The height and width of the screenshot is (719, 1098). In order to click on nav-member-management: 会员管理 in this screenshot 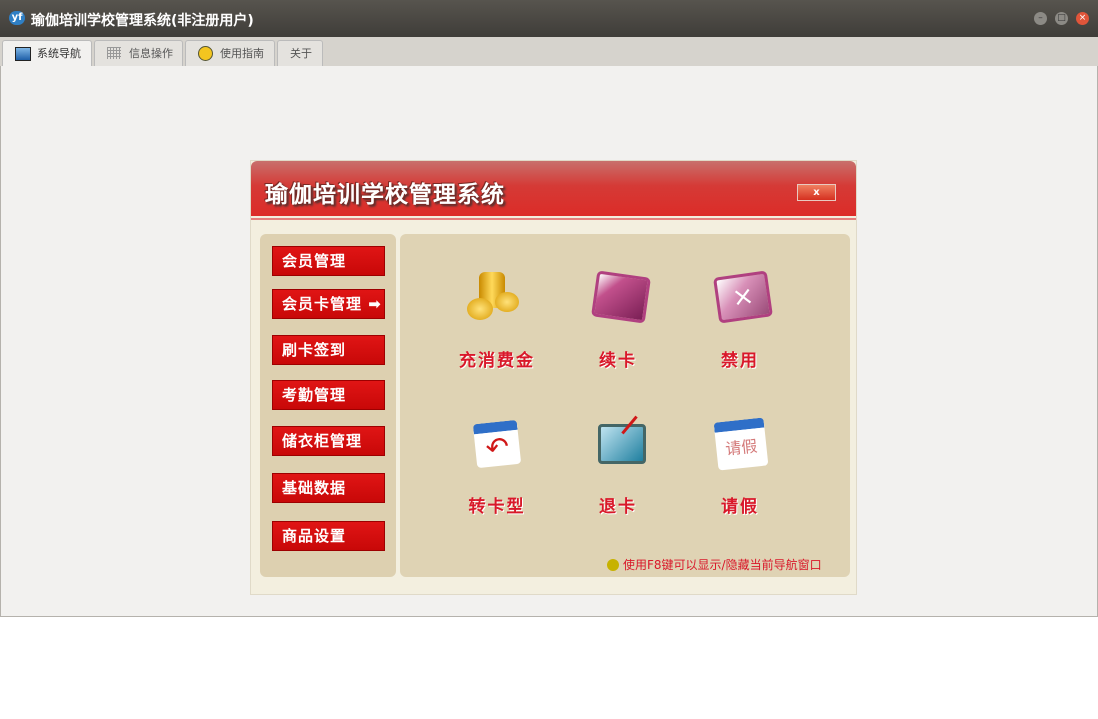, I will do `click(328, 261)`.